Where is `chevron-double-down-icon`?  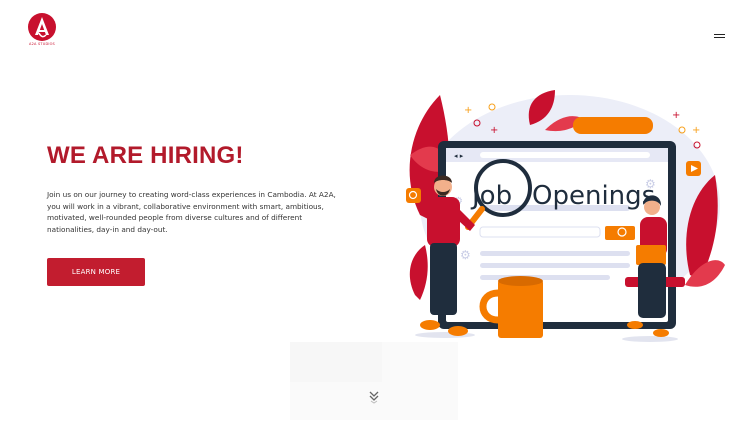 chevron-double-down-icon is located at coordinates (374, 397).